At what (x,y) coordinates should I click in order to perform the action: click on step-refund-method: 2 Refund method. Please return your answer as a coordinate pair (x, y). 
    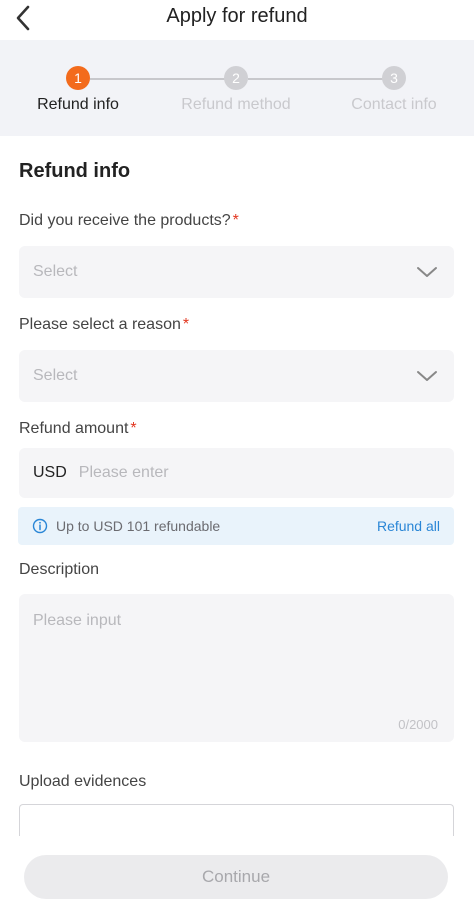
    Looking at the image, I should click on (236, 90).